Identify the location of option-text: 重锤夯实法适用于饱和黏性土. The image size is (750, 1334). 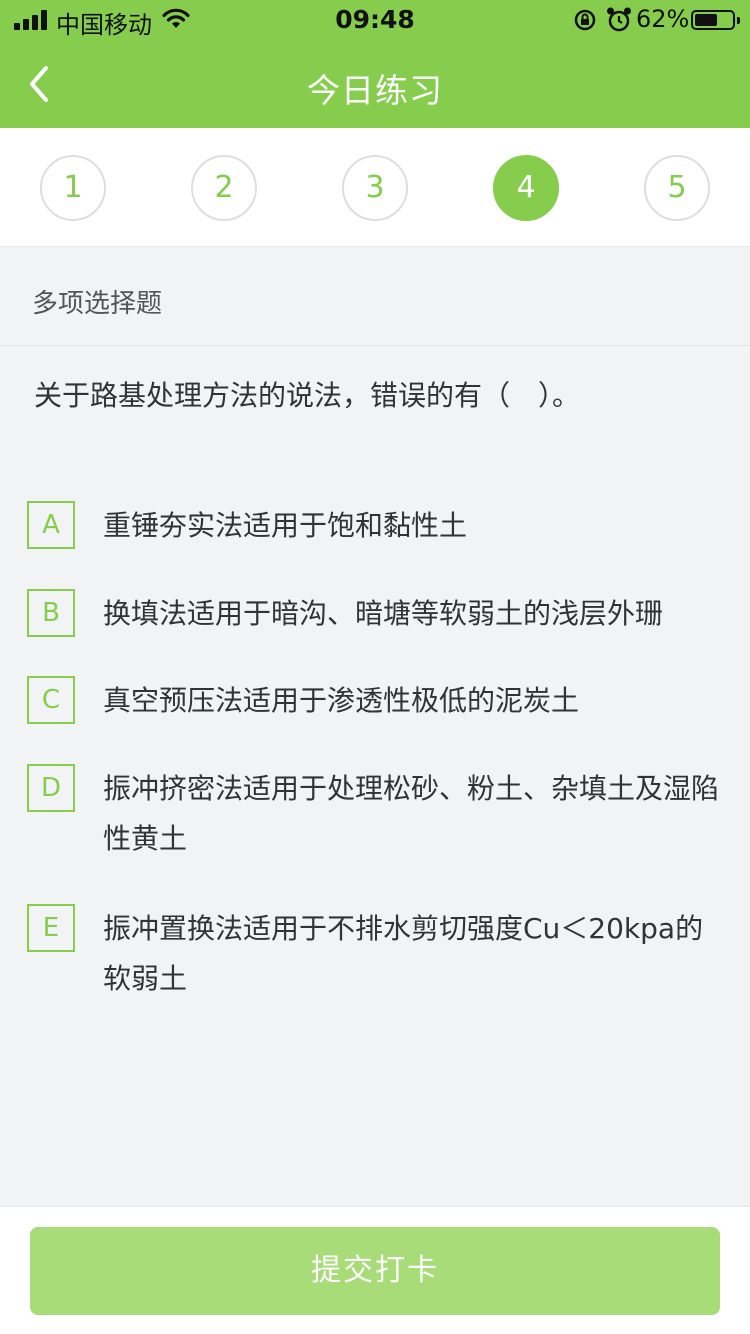
(285, 525).